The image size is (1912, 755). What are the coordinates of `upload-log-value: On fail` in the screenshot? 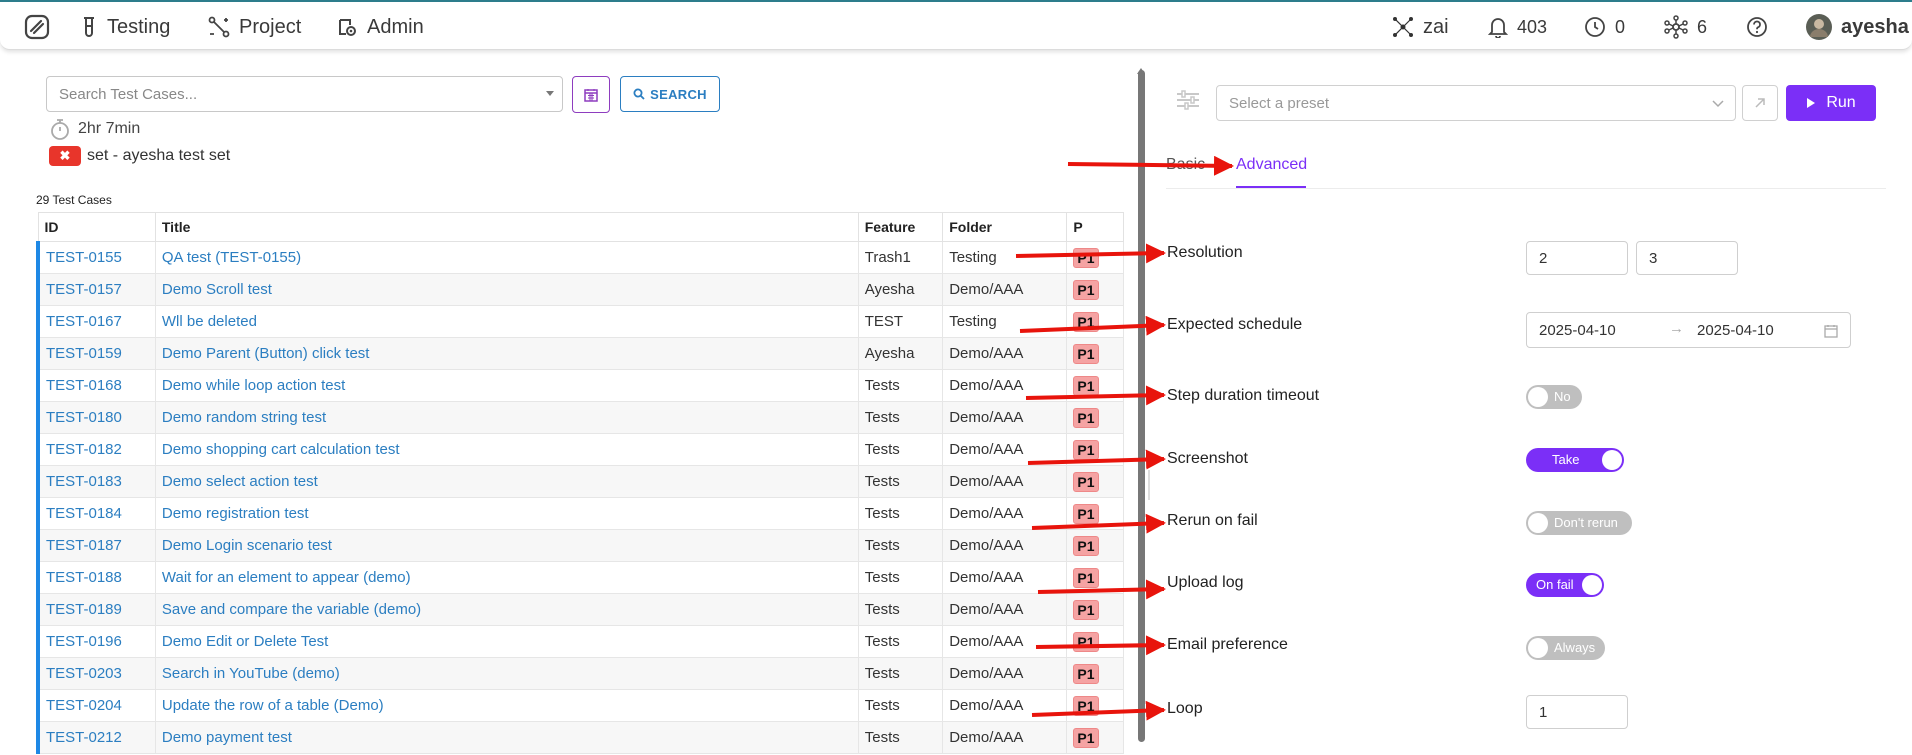 It's located at (1555, 584).